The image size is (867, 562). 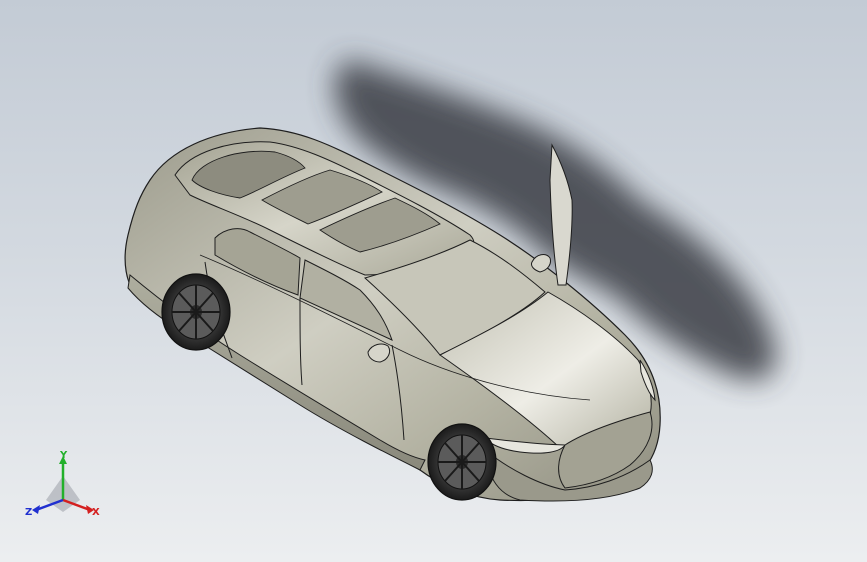 I want to click on front-wheel, so click(x=462, y=462).